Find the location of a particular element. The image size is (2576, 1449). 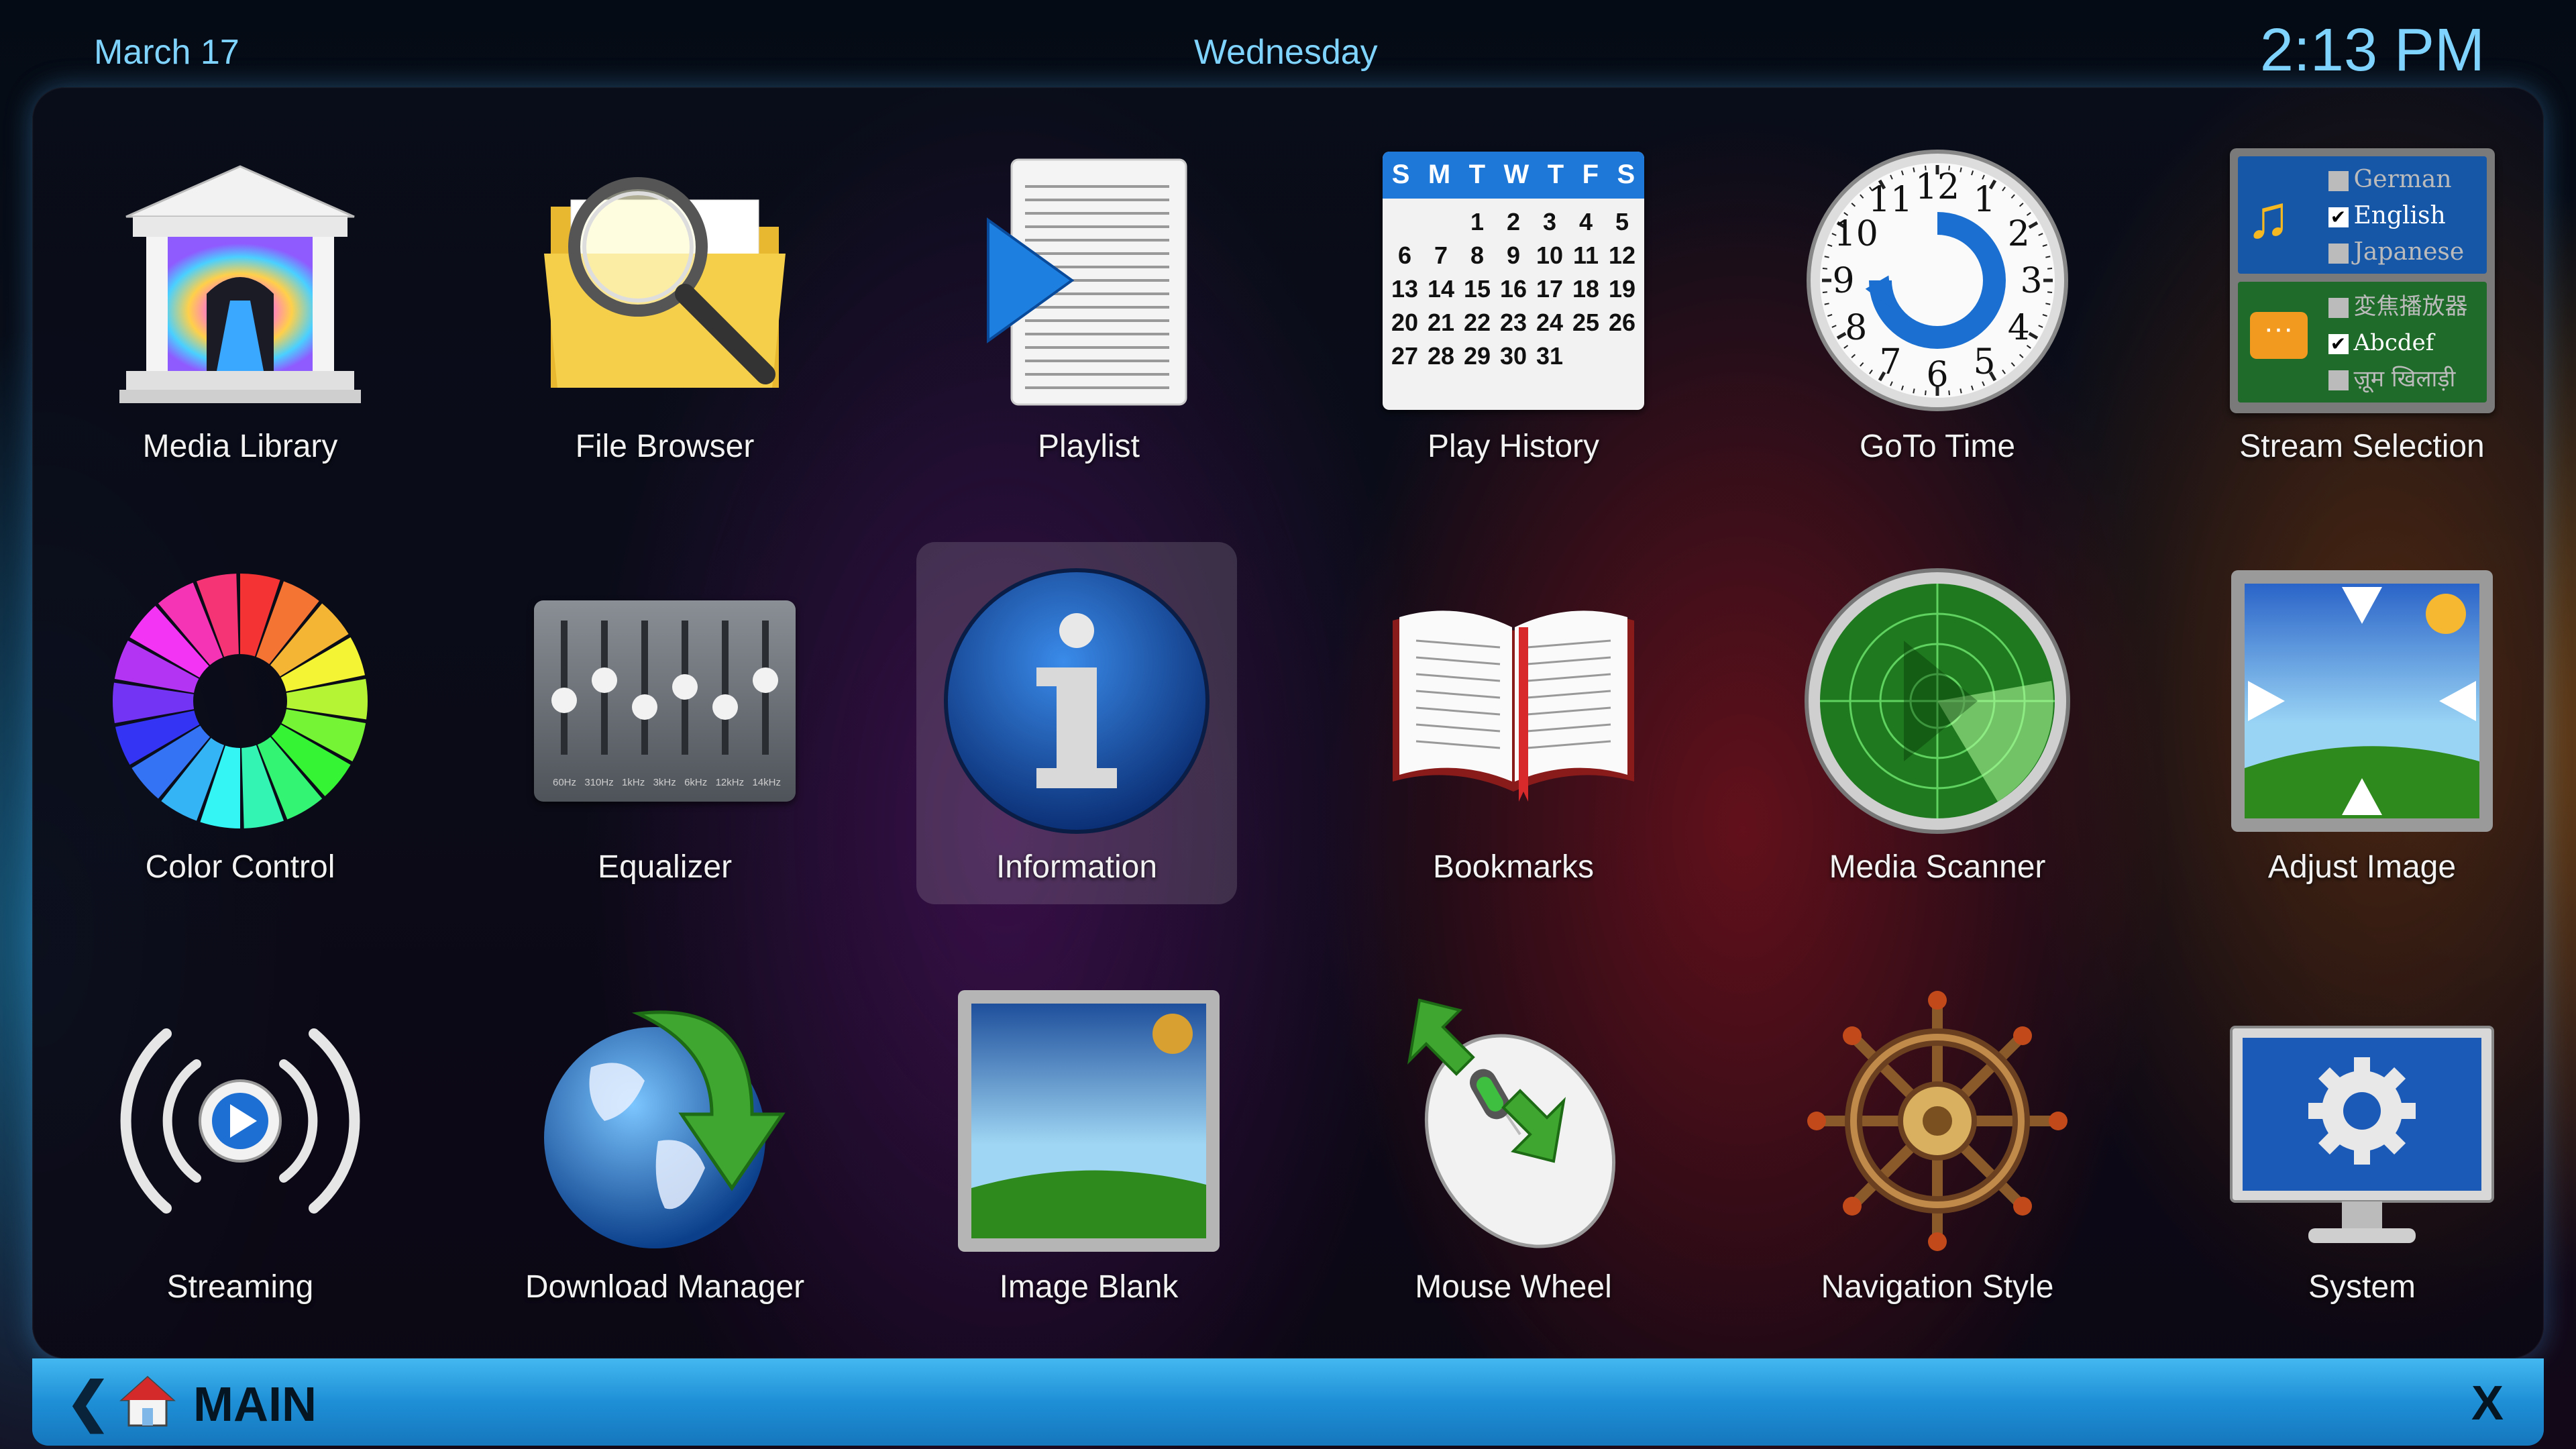

temple-icon is located at coordinates (240, 280).